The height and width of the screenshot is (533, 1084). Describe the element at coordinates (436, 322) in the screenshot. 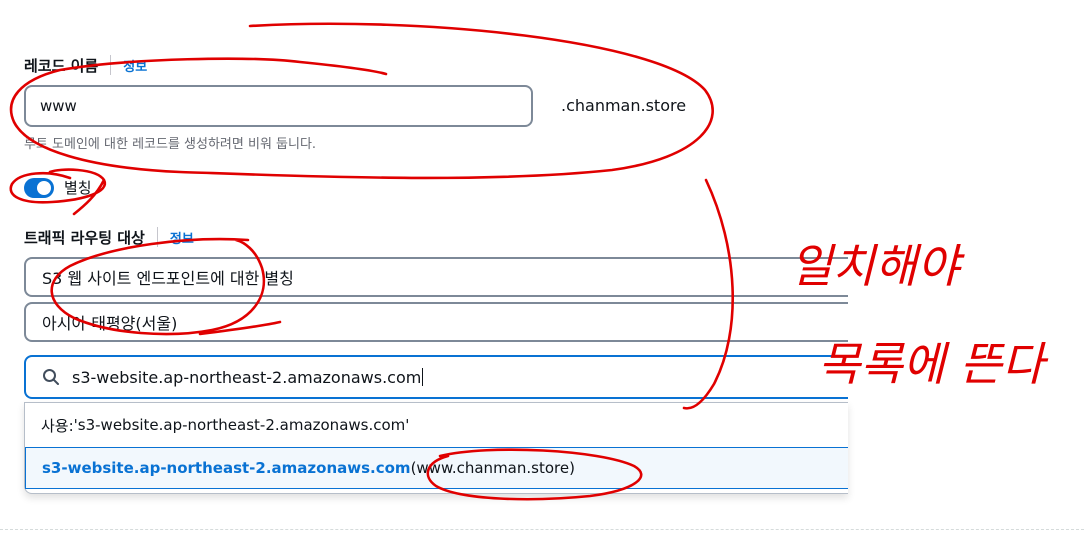

I see `region-select: 아시아 태평양(서울)` at that location.